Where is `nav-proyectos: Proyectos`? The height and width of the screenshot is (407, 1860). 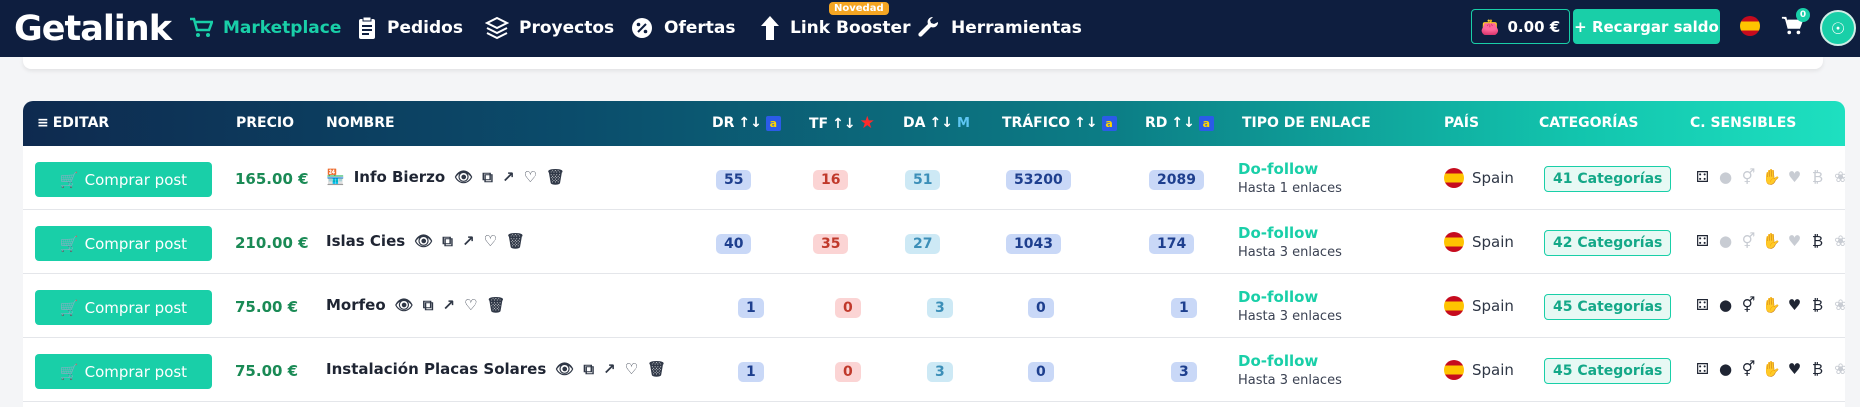 nav-proyectos: Proyectos is located at coordinates (549, 28).